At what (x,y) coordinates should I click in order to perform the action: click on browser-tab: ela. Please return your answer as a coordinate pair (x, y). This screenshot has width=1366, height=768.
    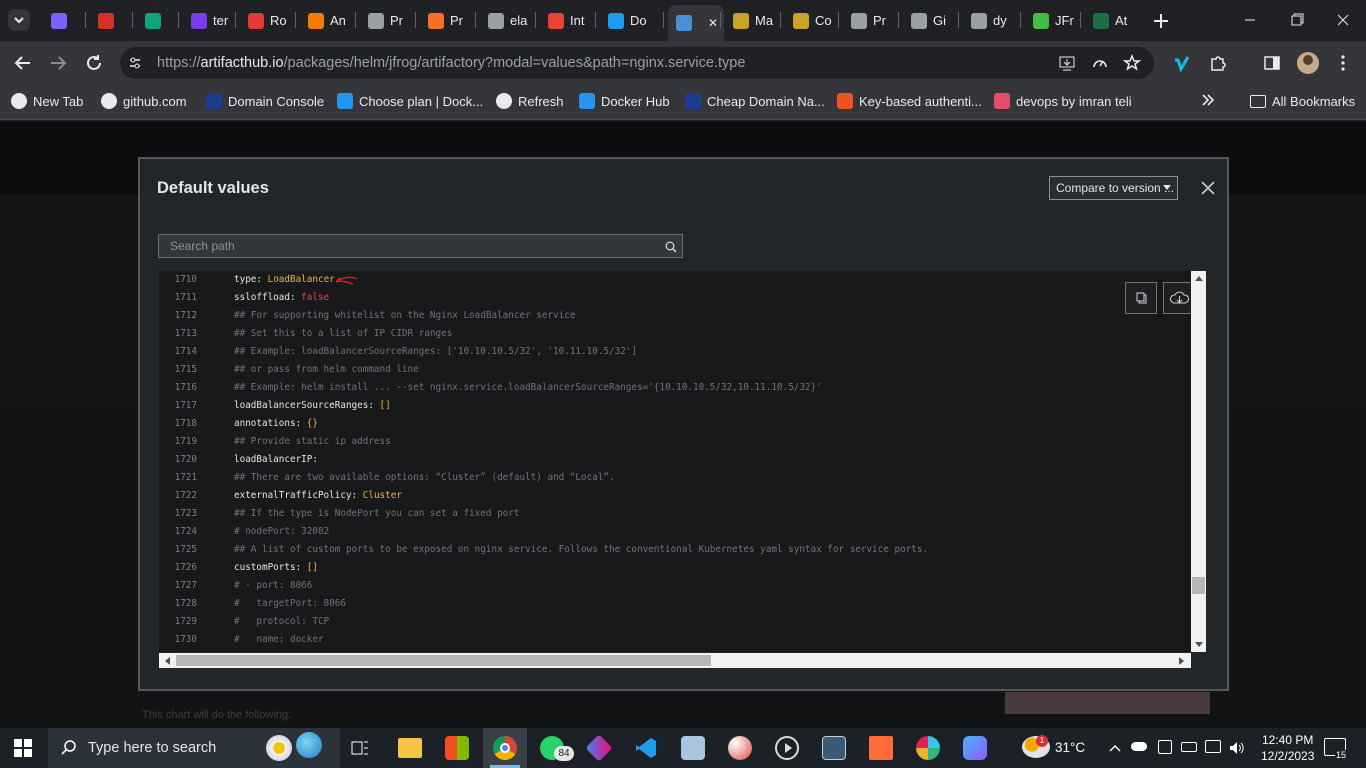
    Looking at the image, I should click on (505, 20).